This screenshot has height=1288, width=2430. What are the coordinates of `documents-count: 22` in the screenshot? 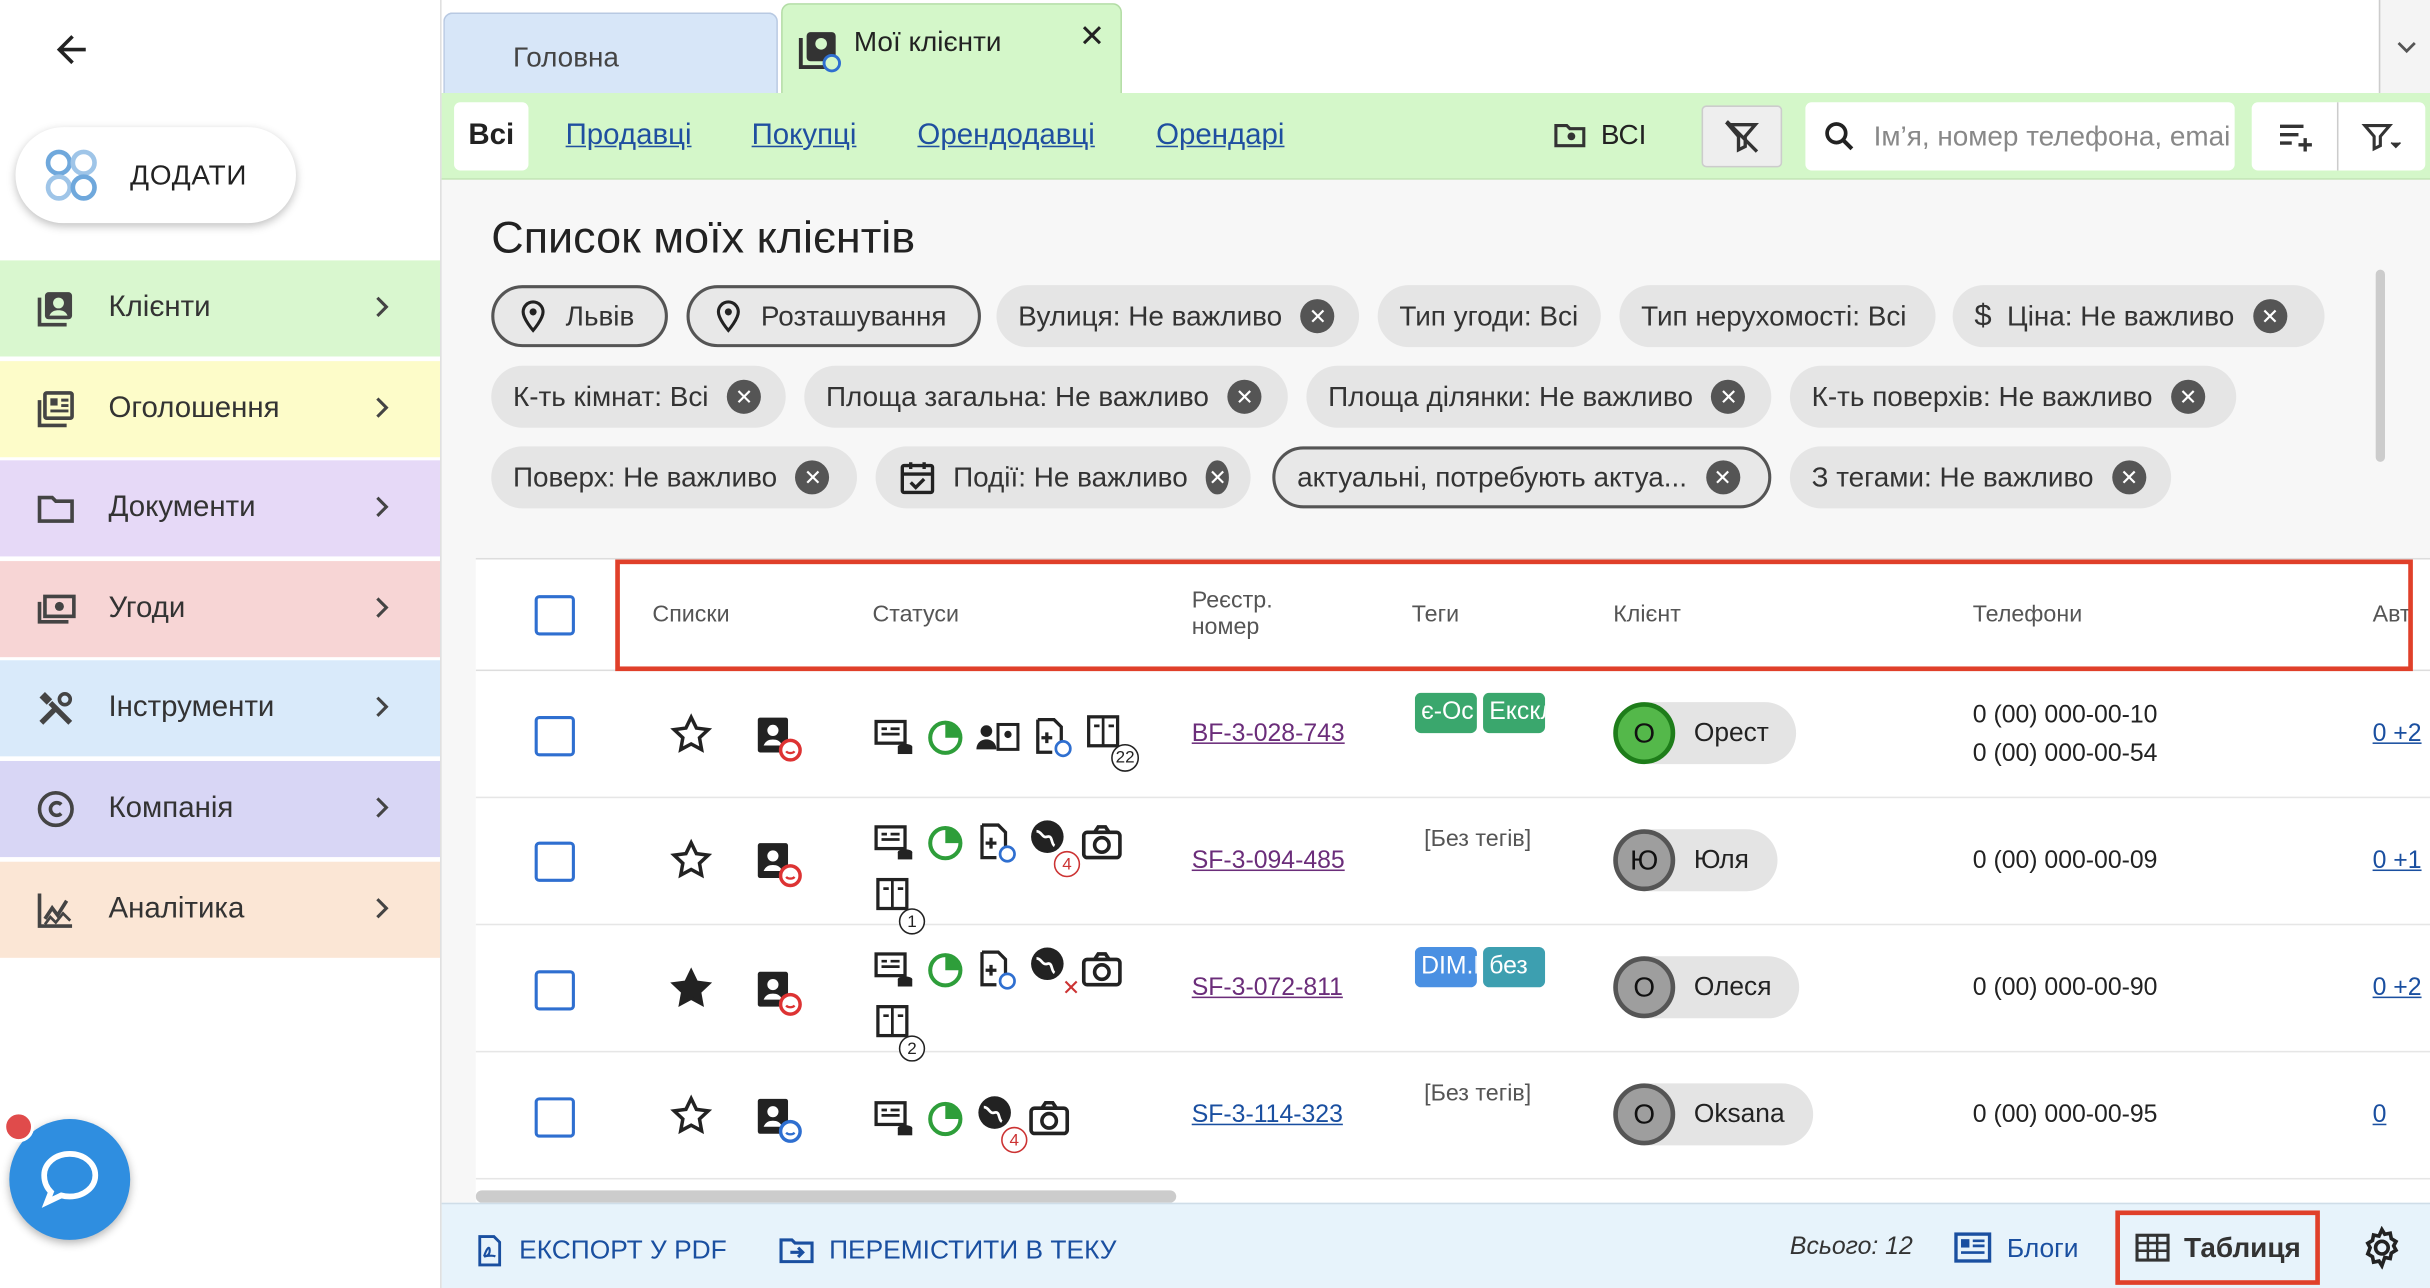 It's located at (1111, 741).